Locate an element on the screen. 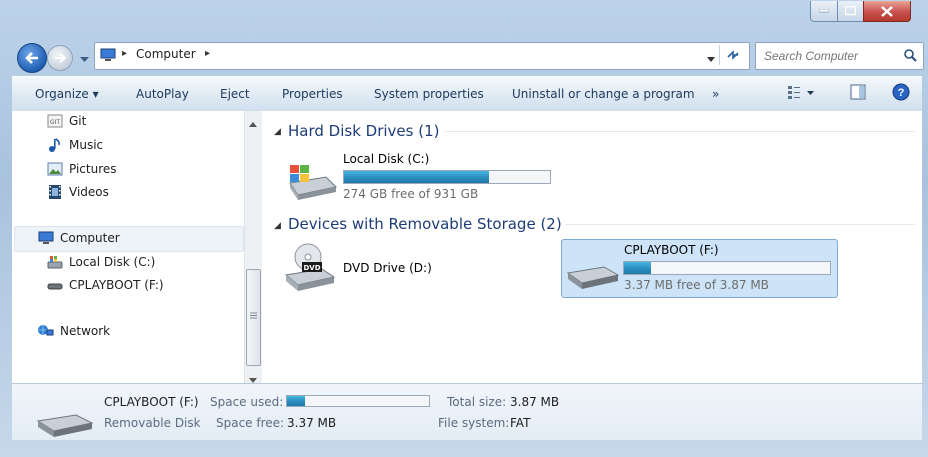  preview-pane-button is located at coordinates (858, 93).